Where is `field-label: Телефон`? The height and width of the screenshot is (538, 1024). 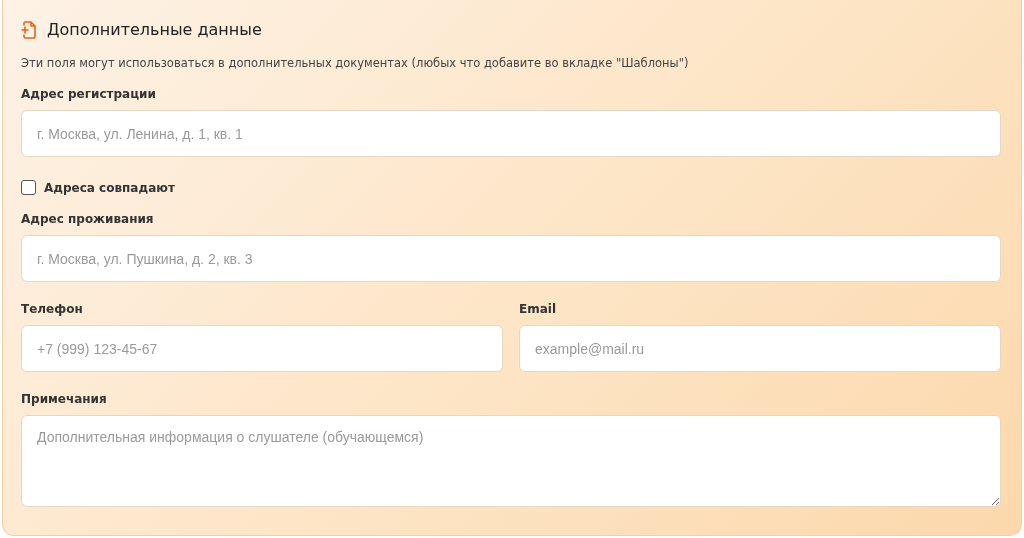
field-label: Телефон is located at coordinates (52, 309).